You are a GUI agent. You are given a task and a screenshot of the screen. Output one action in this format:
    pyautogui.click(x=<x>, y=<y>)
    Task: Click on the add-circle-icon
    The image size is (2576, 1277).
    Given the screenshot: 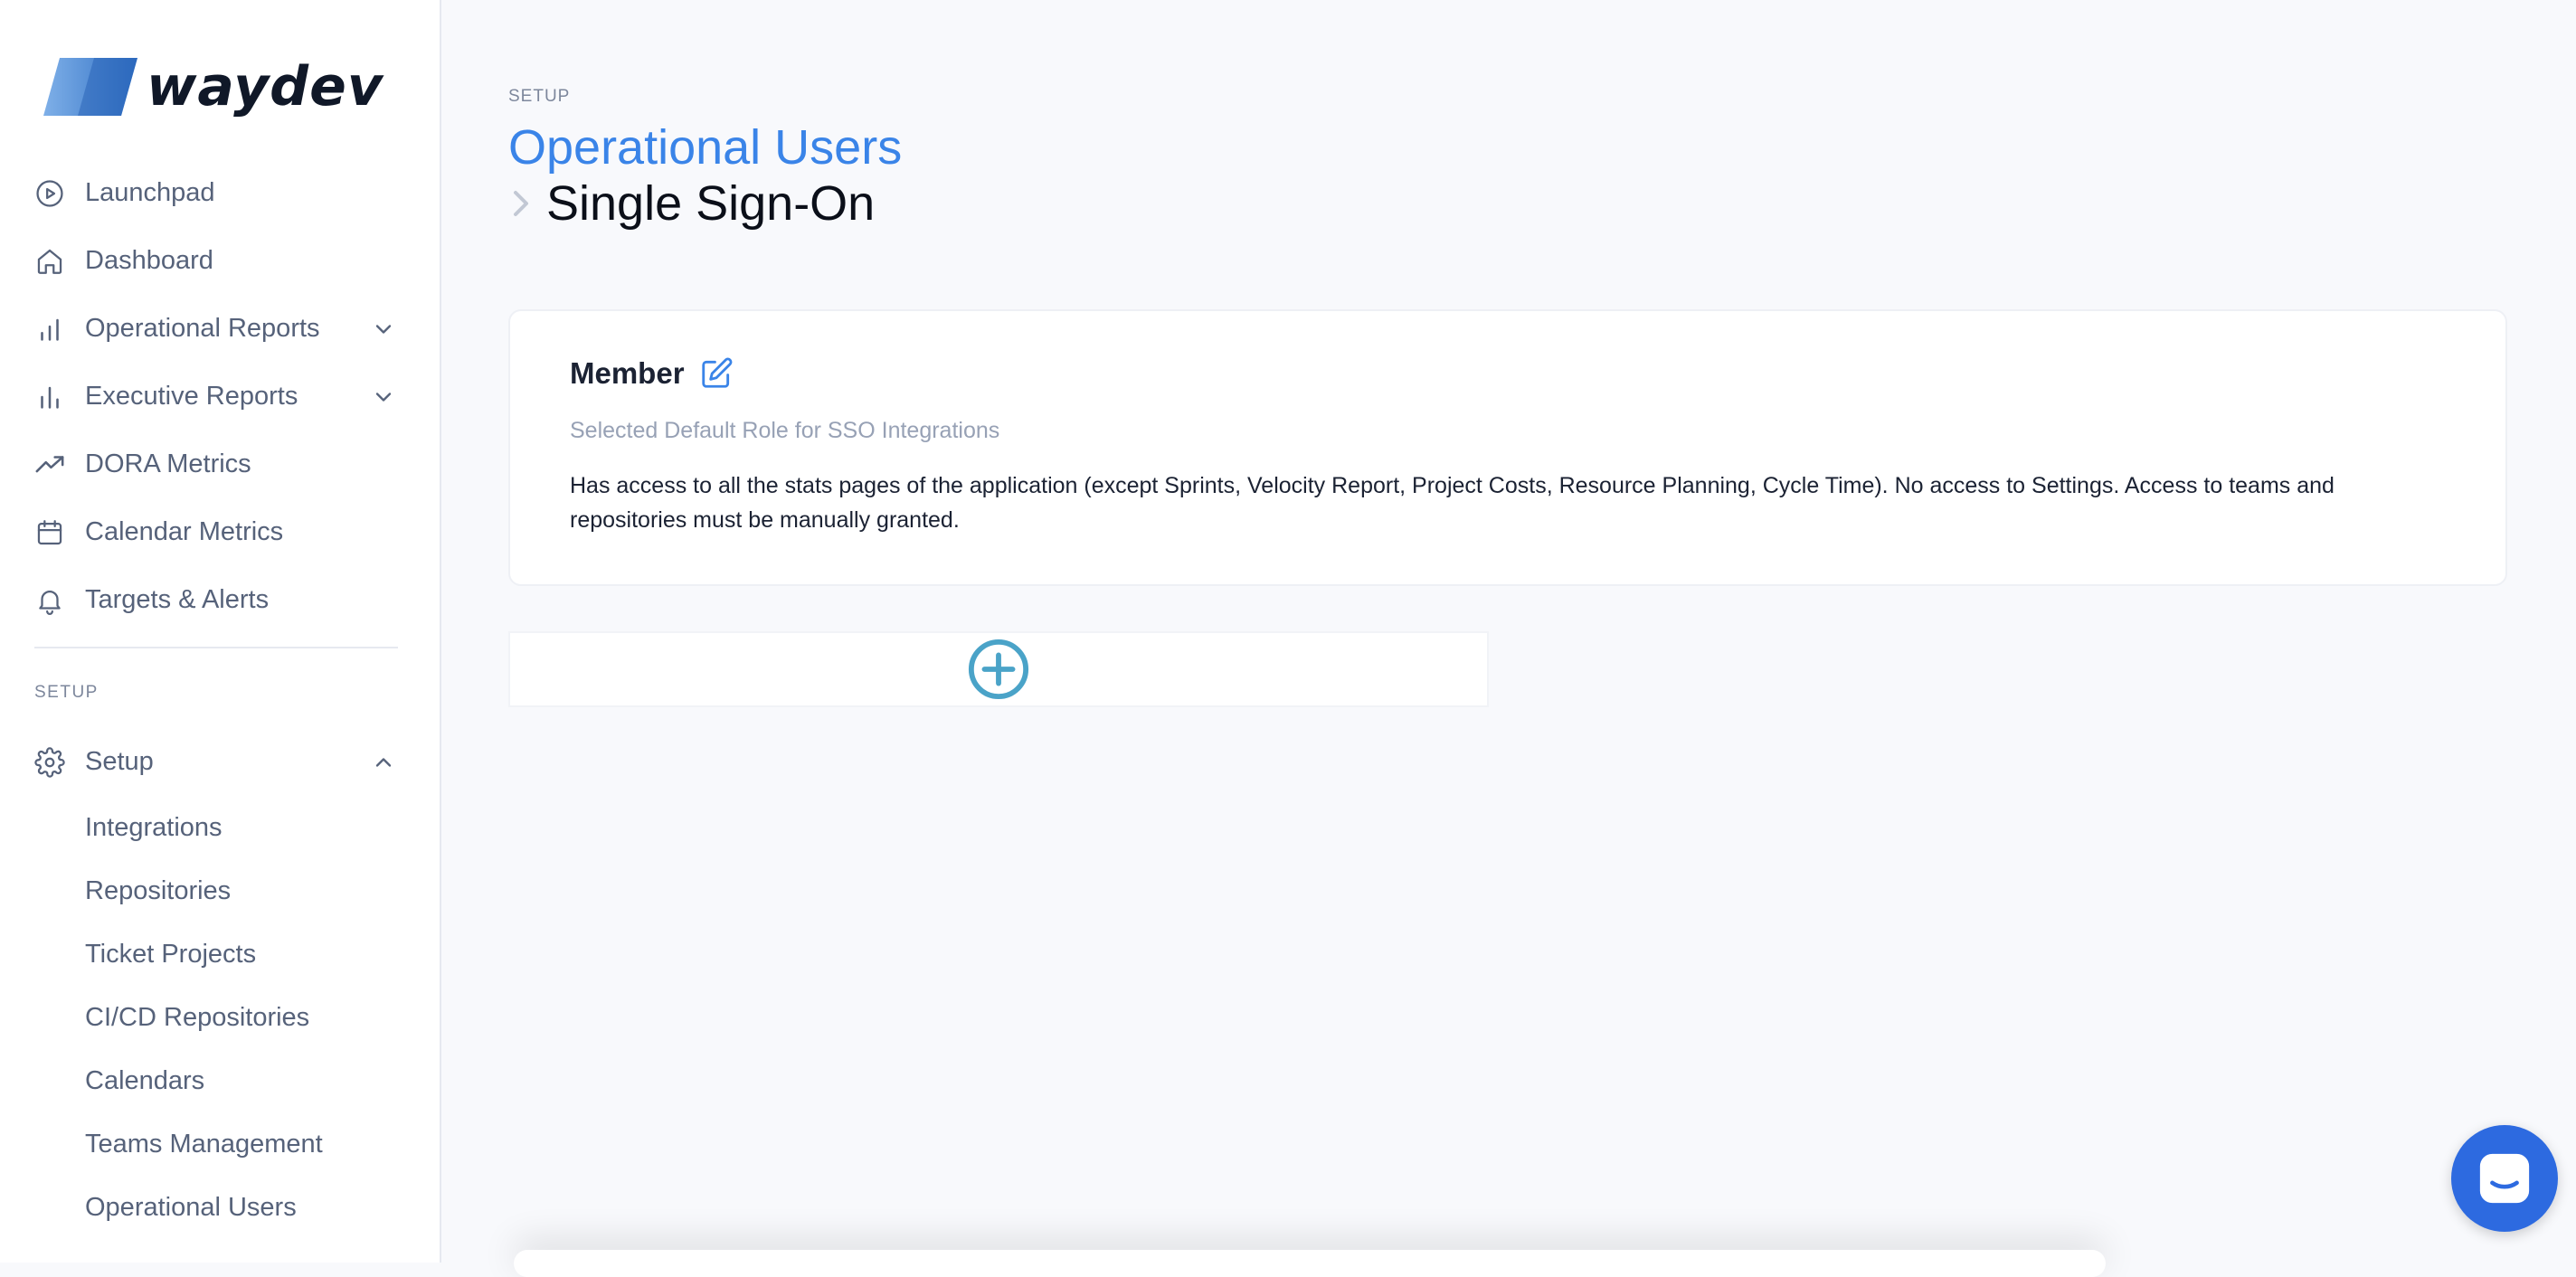 What is the action you would take?
    pyautogui.click(x=998, y=669)
    